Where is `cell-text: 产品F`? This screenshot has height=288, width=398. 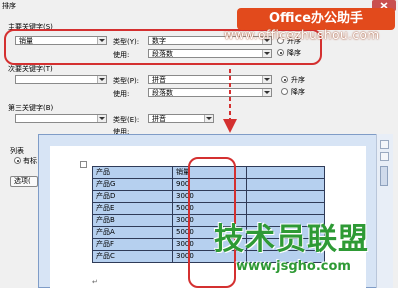 cell-text: 产品F is located at coordinates (105, 244).